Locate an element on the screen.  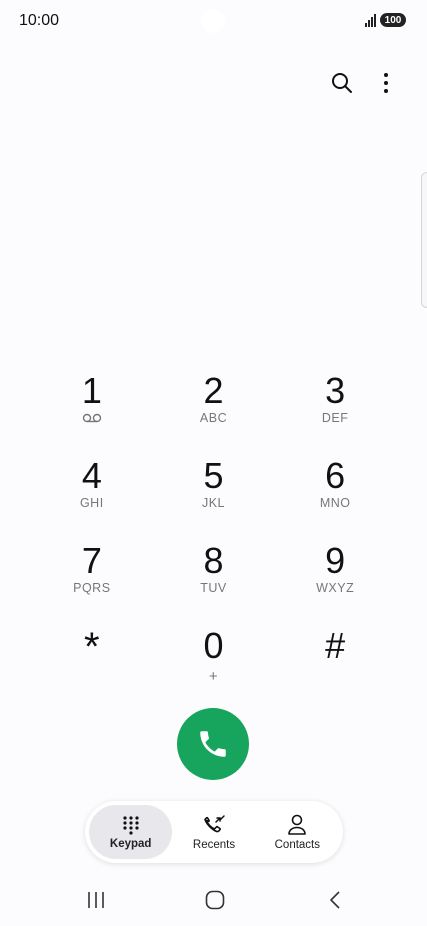
key-digit: 9 is located at coordinates (335, 560).